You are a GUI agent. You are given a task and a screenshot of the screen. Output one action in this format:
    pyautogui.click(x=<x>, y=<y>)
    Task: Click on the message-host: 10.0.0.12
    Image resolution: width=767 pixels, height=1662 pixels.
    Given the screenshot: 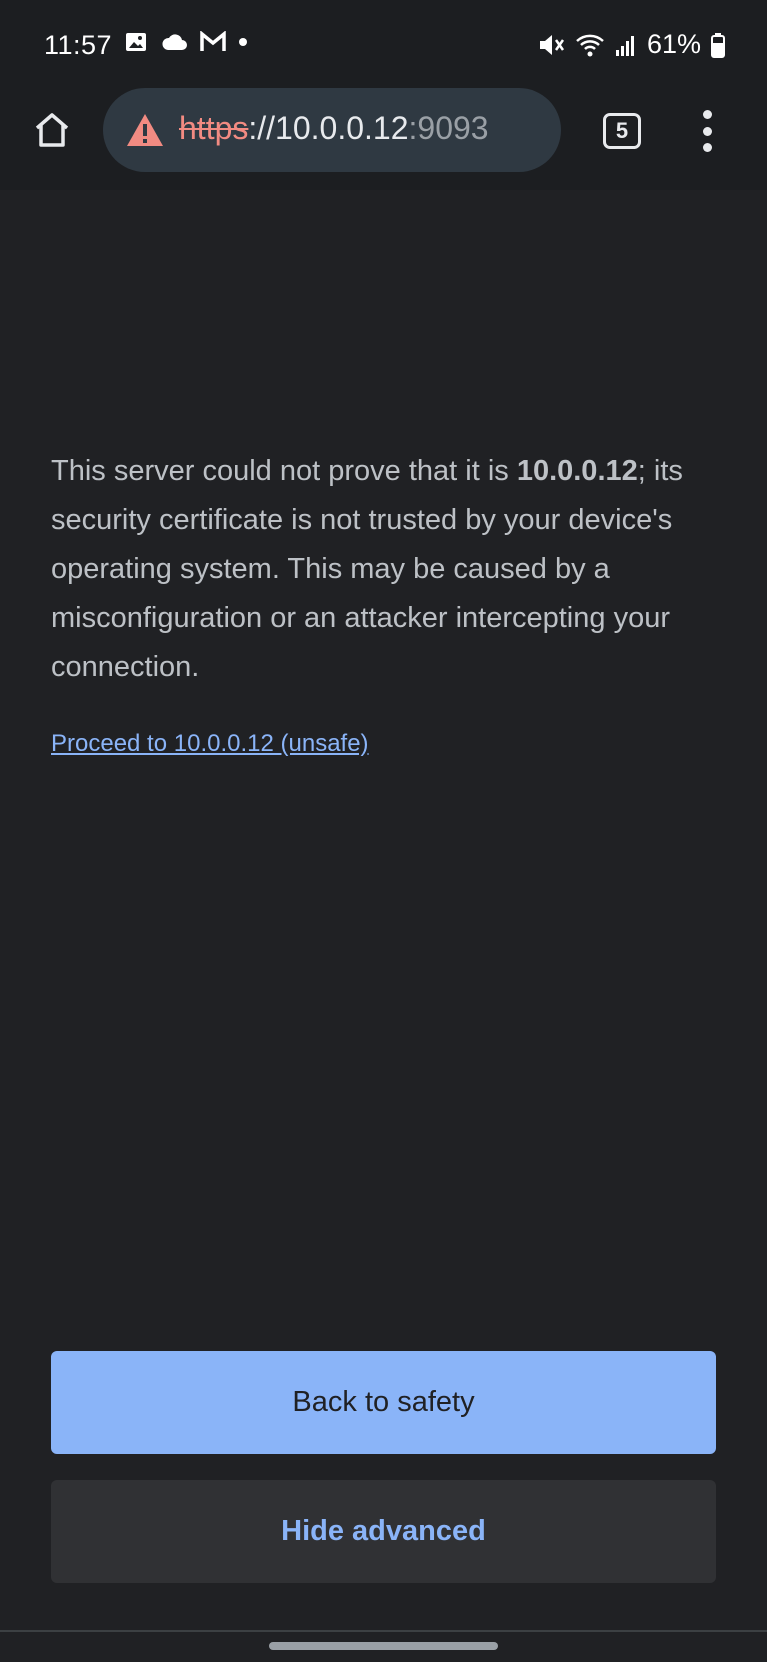 What is the action you would take?
    pyautogui.click(x=577, y=471)
    